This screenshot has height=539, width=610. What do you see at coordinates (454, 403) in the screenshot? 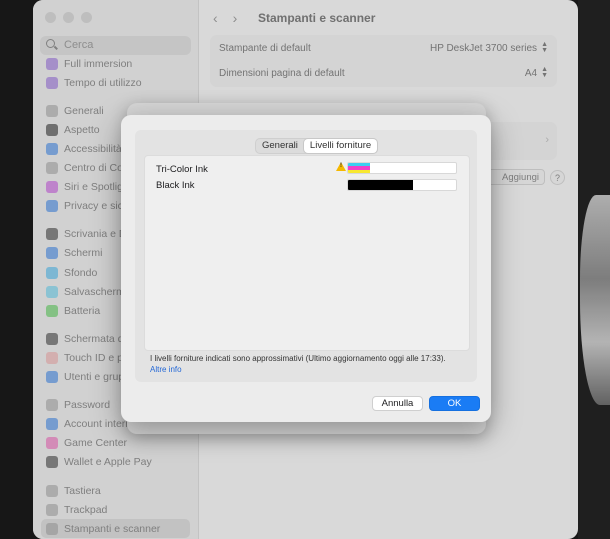
I see `ok-button: OK` at bounding box center [454, 403].